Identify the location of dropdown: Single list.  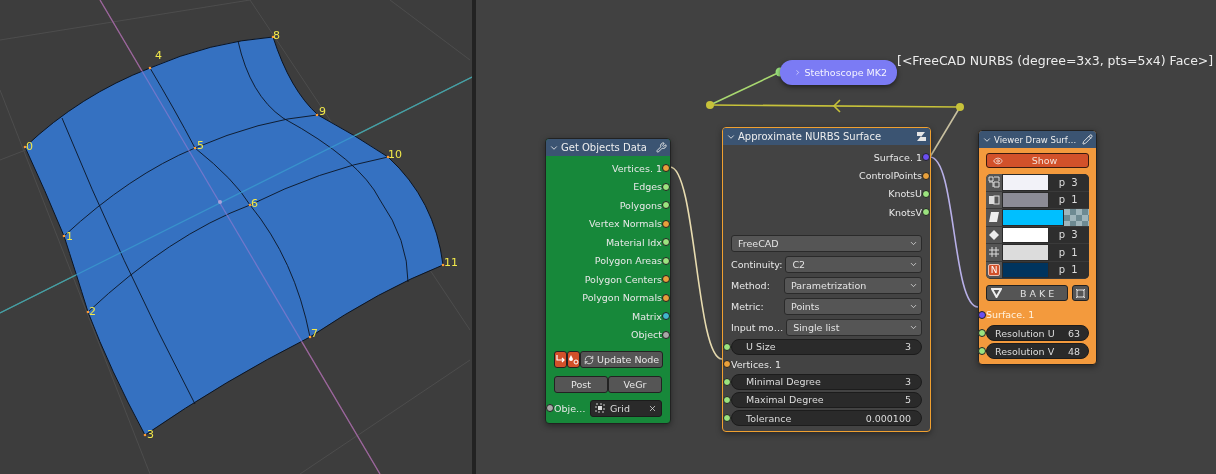
(854, 327).